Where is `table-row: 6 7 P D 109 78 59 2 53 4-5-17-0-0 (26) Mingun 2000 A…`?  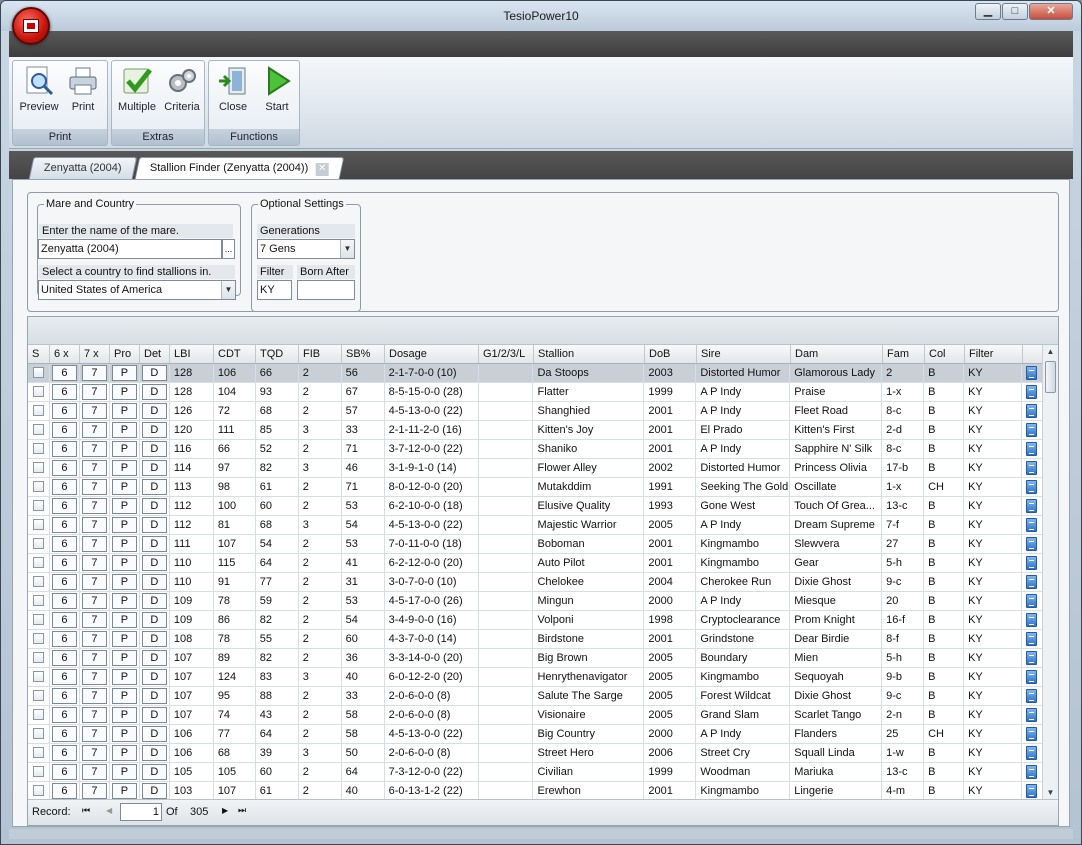
table-row: 6 7 P D 109 78 59 2 53 4-5-17-0-0 (26) Mingun 2000 A… is located at coordinates (535, 601).